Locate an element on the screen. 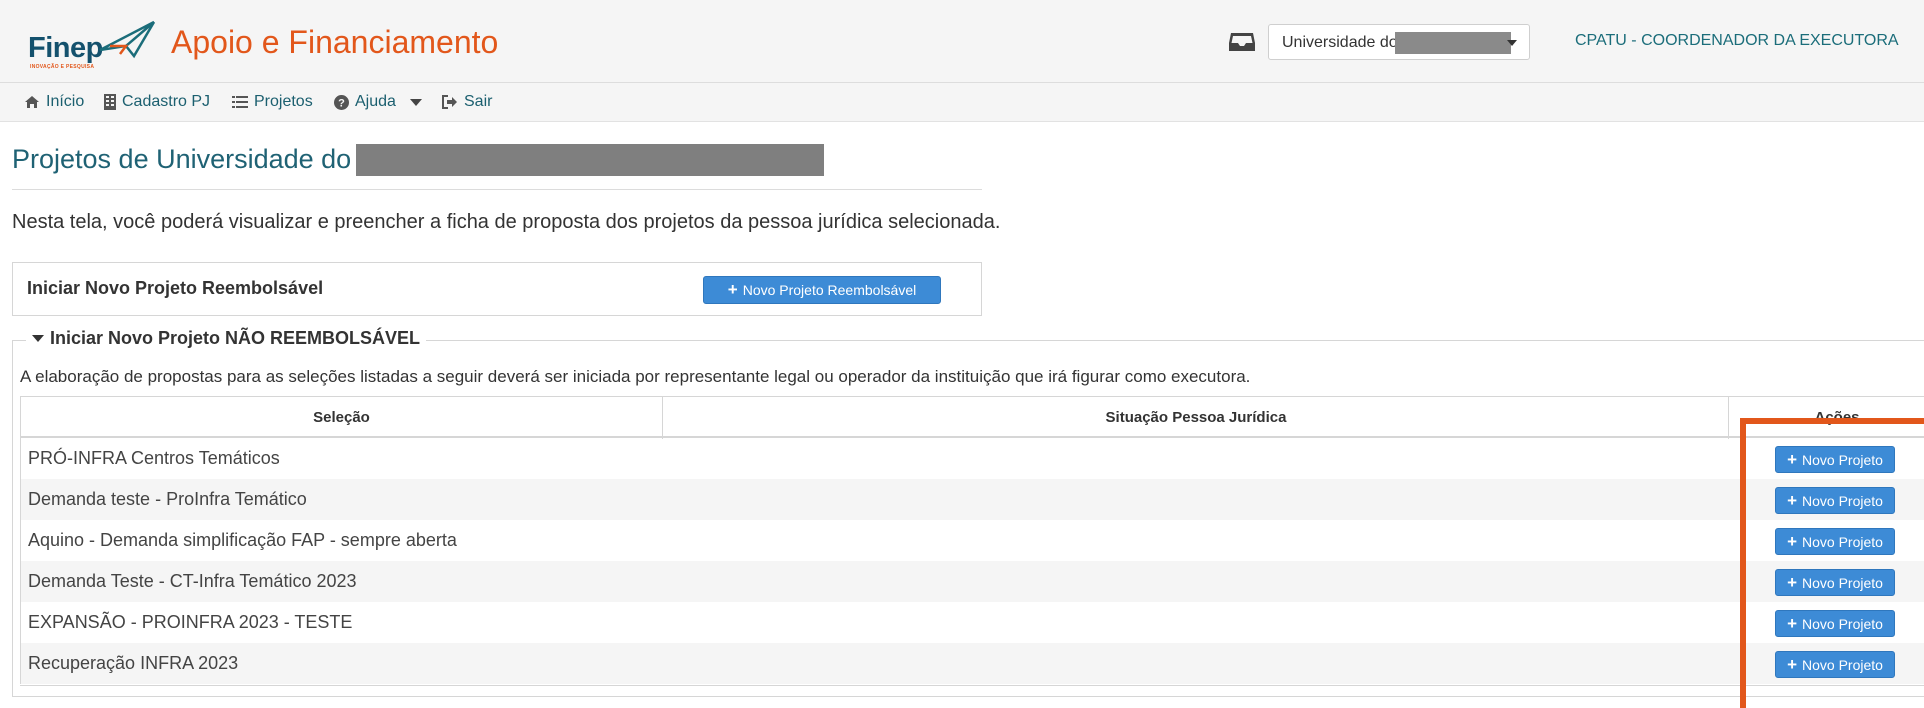 Image resolution: width=1924 pixels, height=708 pixels. ajuda-dropdown-caret is located at coordinates (416, 102).